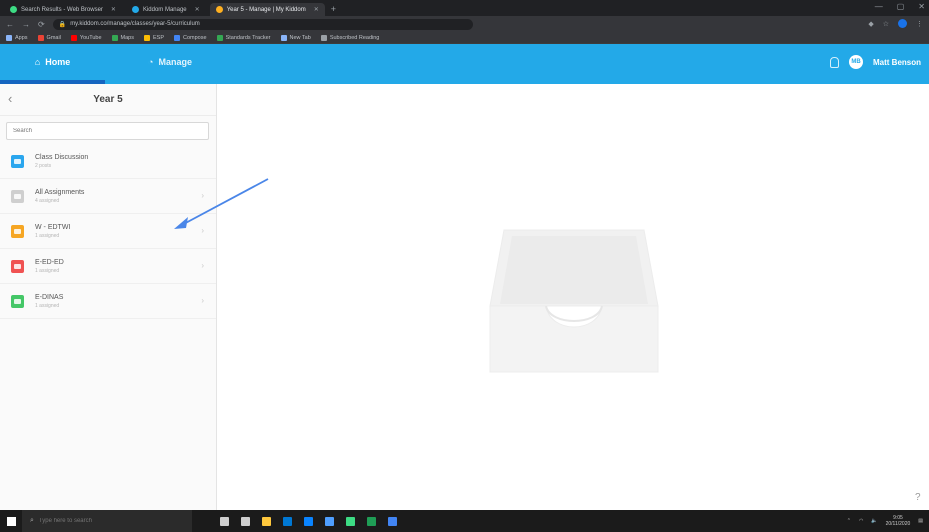  I want to click on sidebar-search, so click(107, 131).